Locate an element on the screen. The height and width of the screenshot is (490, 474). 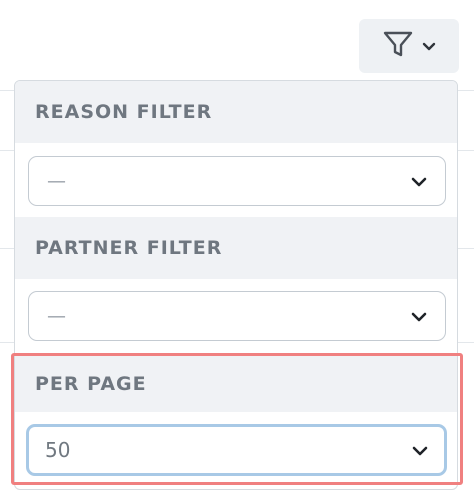
filter-toggle-button is located at coordinates (409, 46).